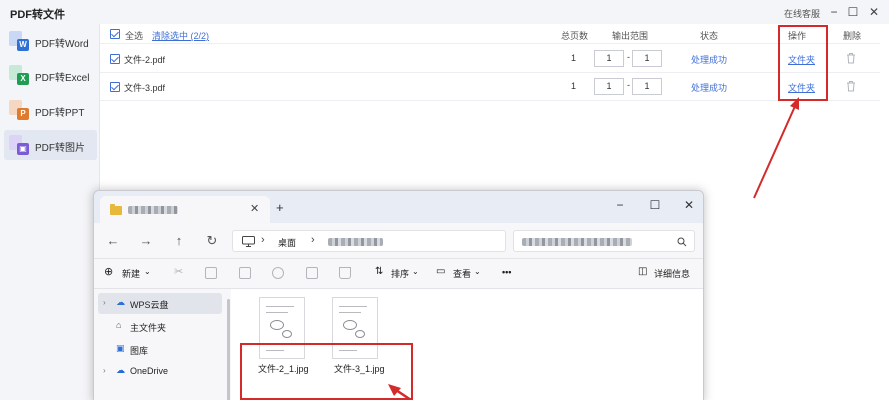 The height and width of the screenshot is (400, 889). What do you see at coordinates (212, 241) in the screenshot?
I see `refresh-icon: ↻` at bounding box center [212, 241].